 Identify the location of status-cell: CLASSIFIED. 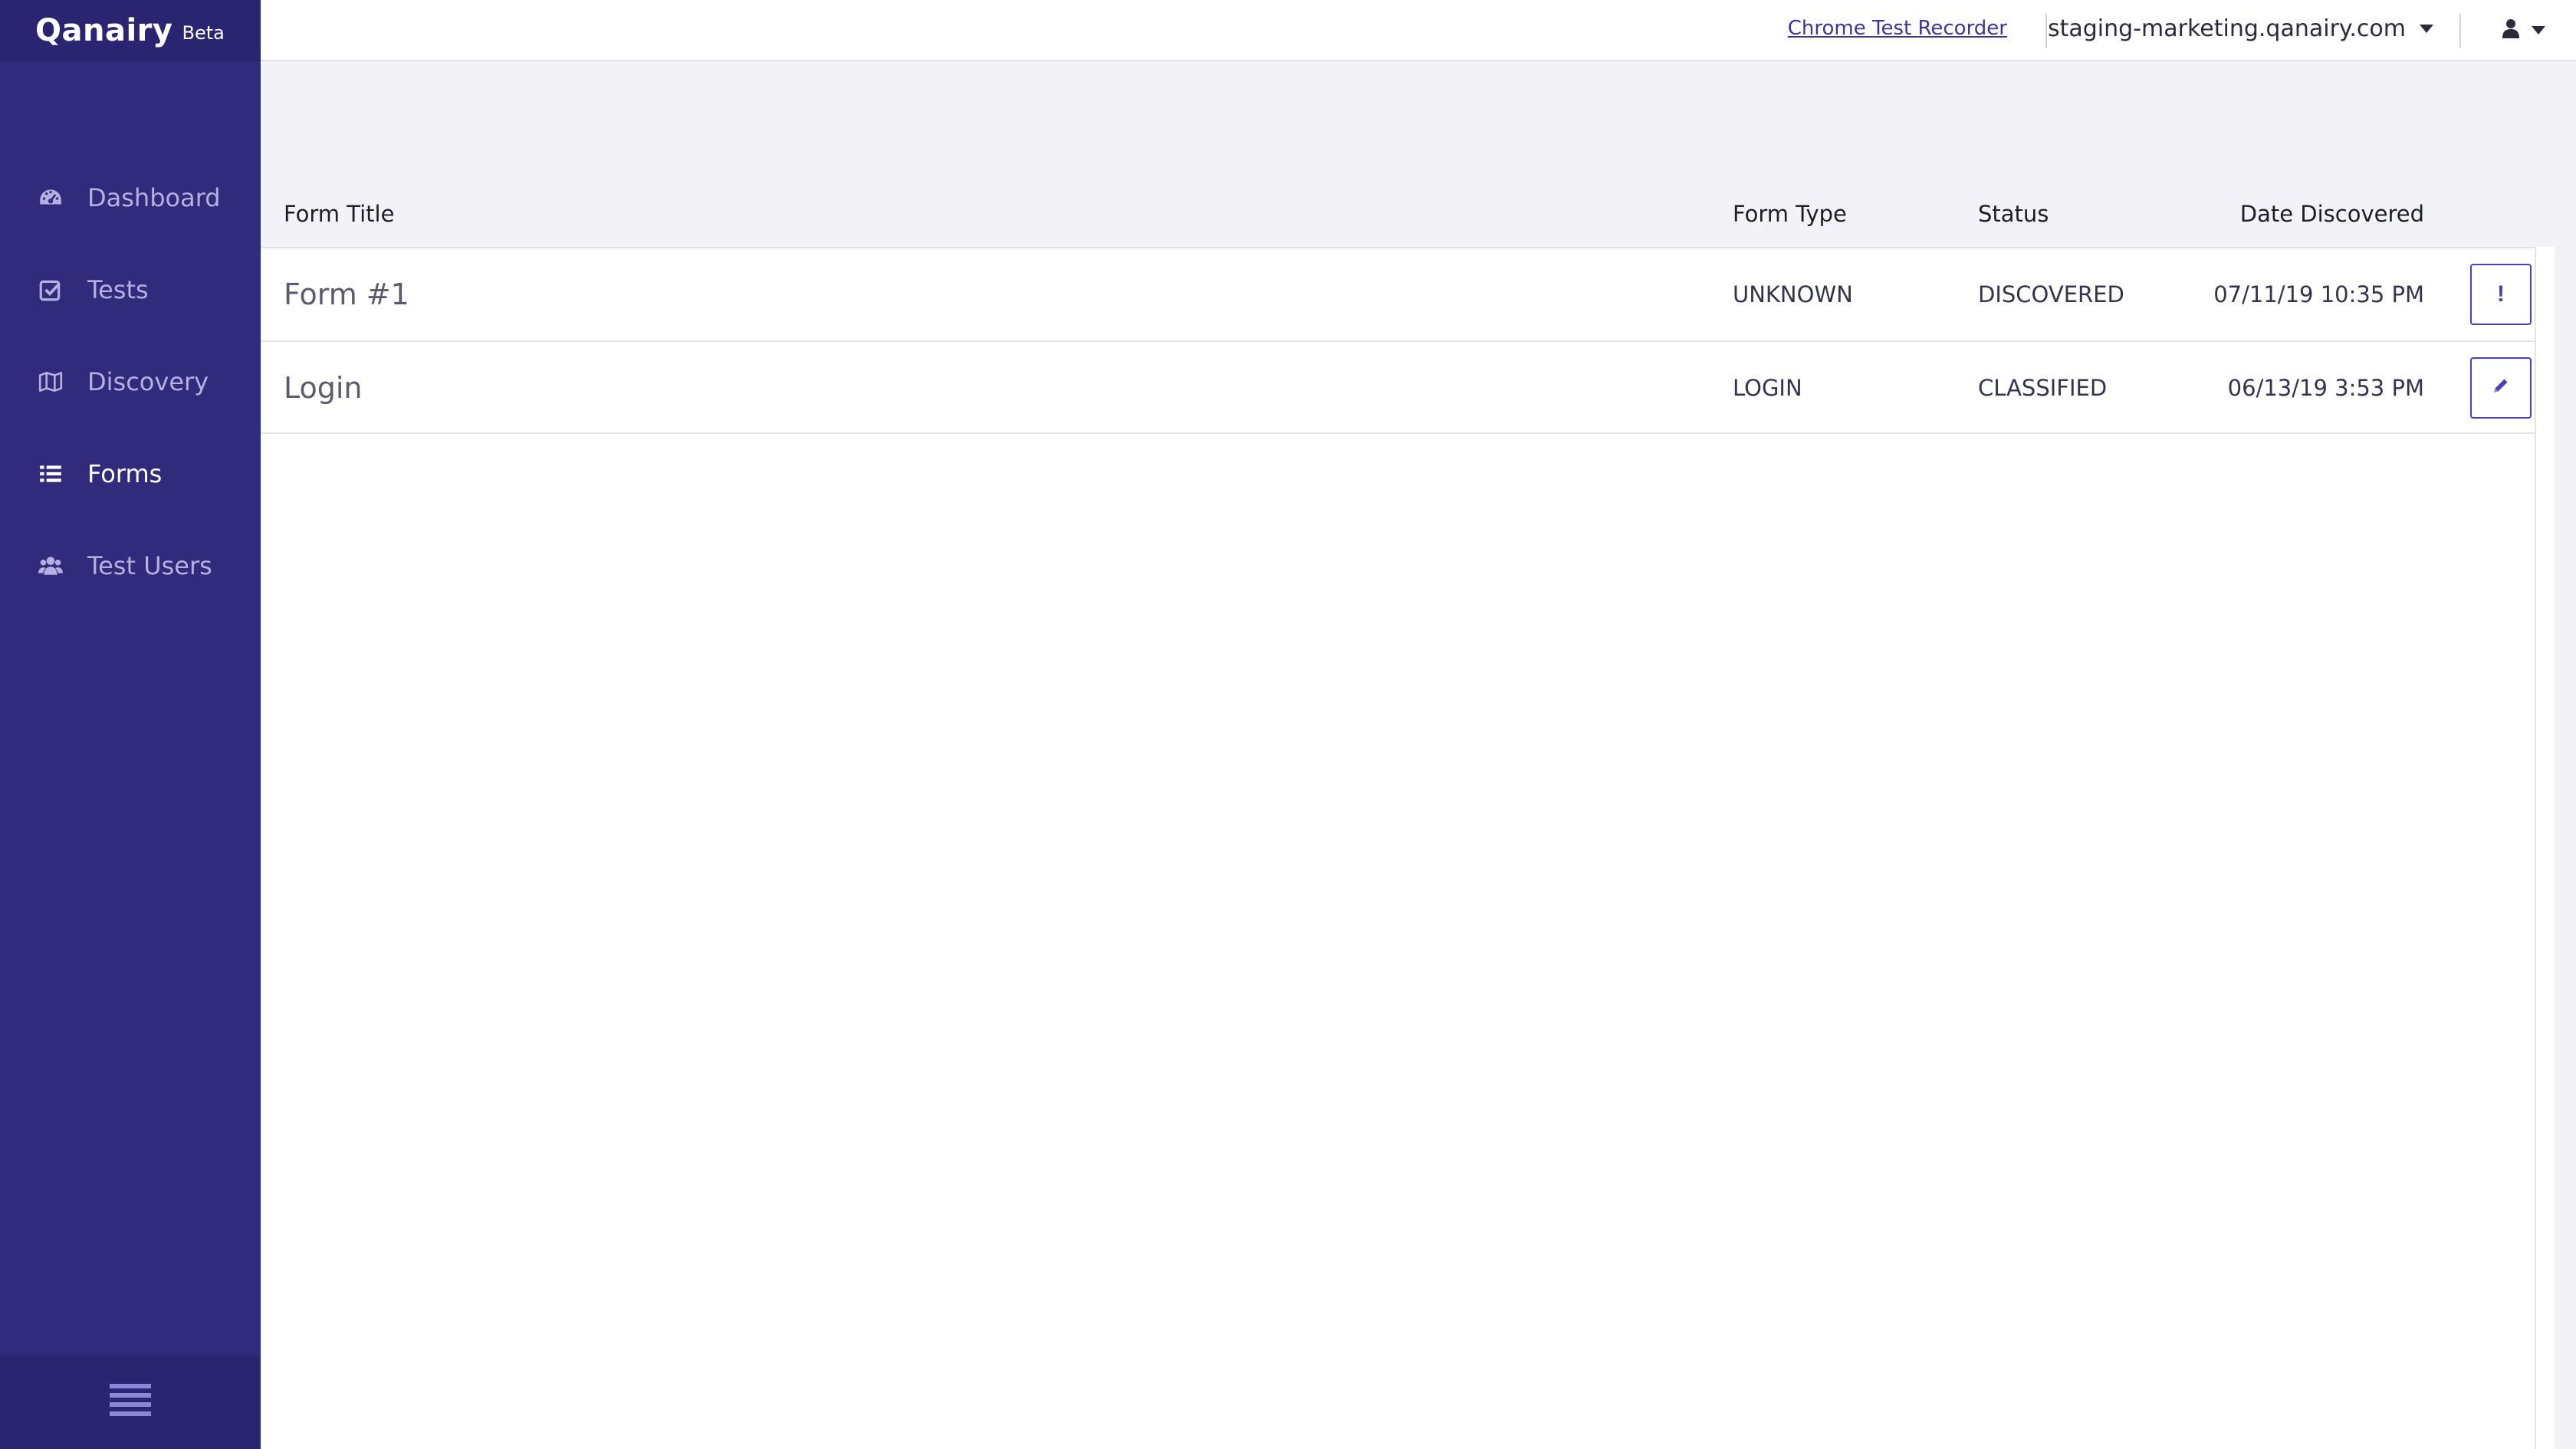
(2043, 388).